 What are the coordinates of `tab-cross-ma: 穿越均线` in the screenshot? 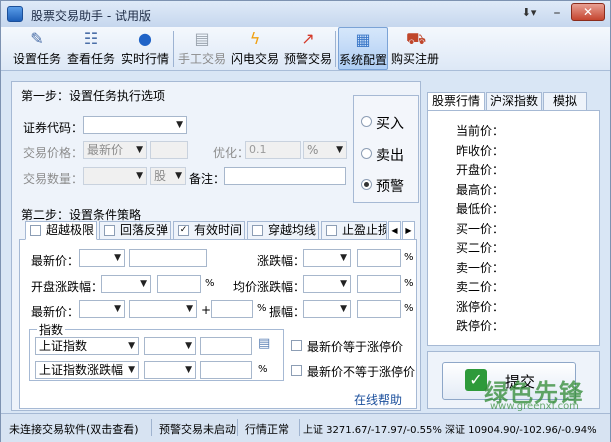 It's located at (283, 230).